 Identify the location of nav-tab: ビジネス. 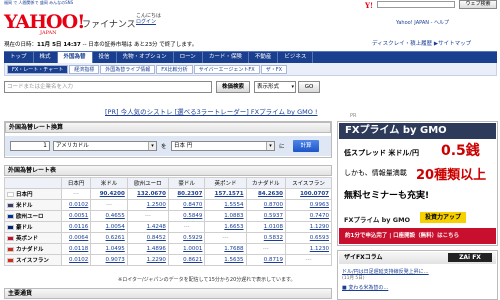
(296, 57).